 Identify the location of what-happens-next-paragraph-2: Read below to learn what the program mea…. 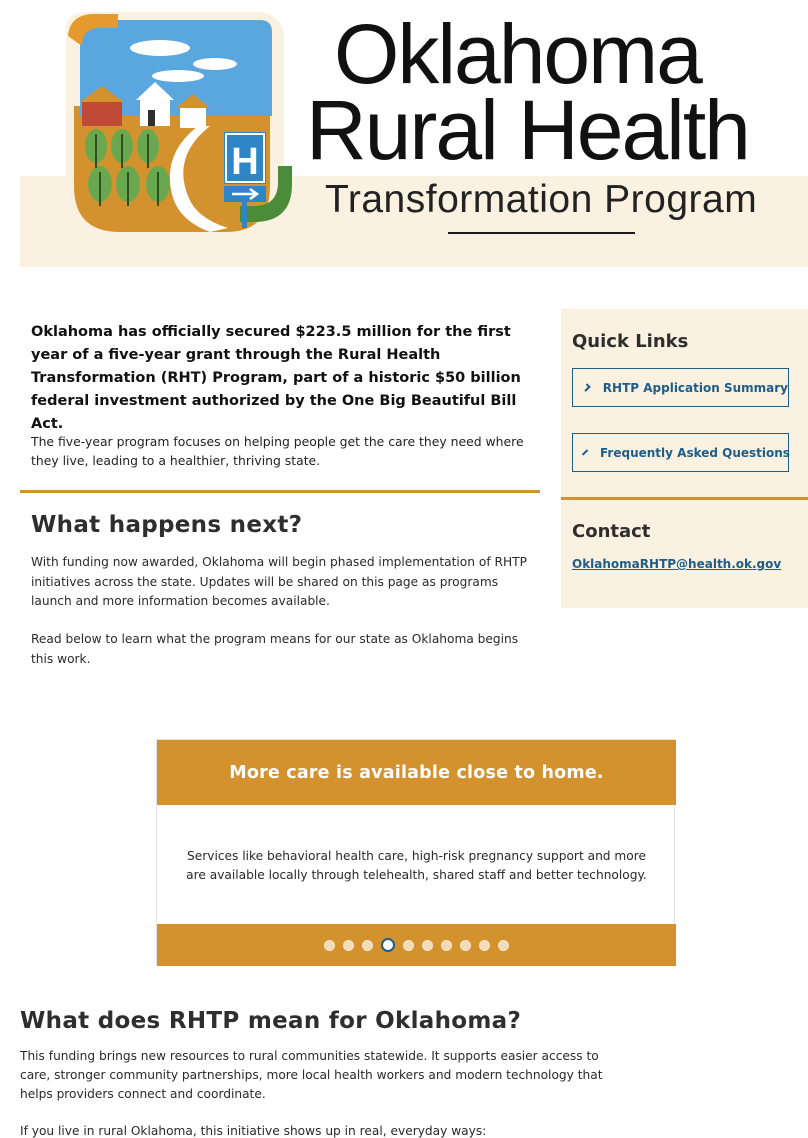
(275, 649).